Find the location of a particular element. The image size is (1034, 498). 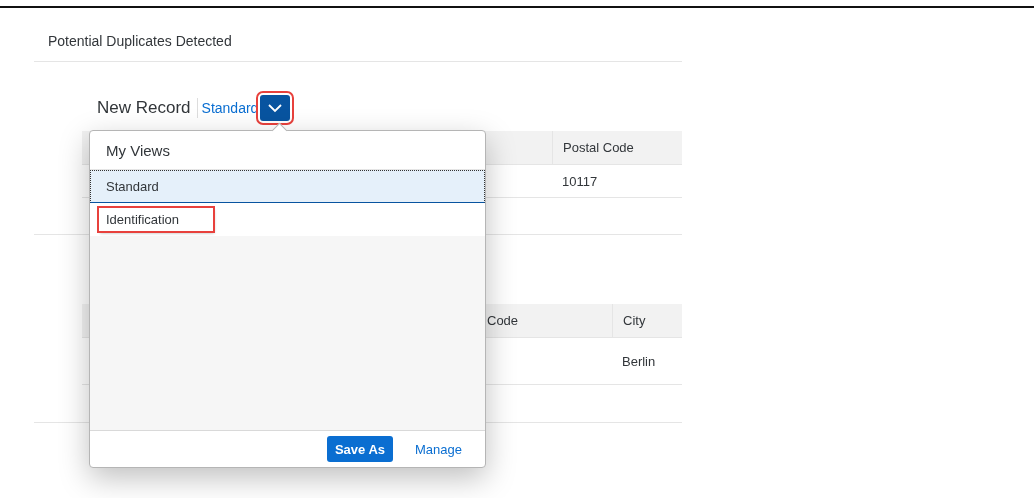

manage-link: Manage is located at coordinates (438, 449).